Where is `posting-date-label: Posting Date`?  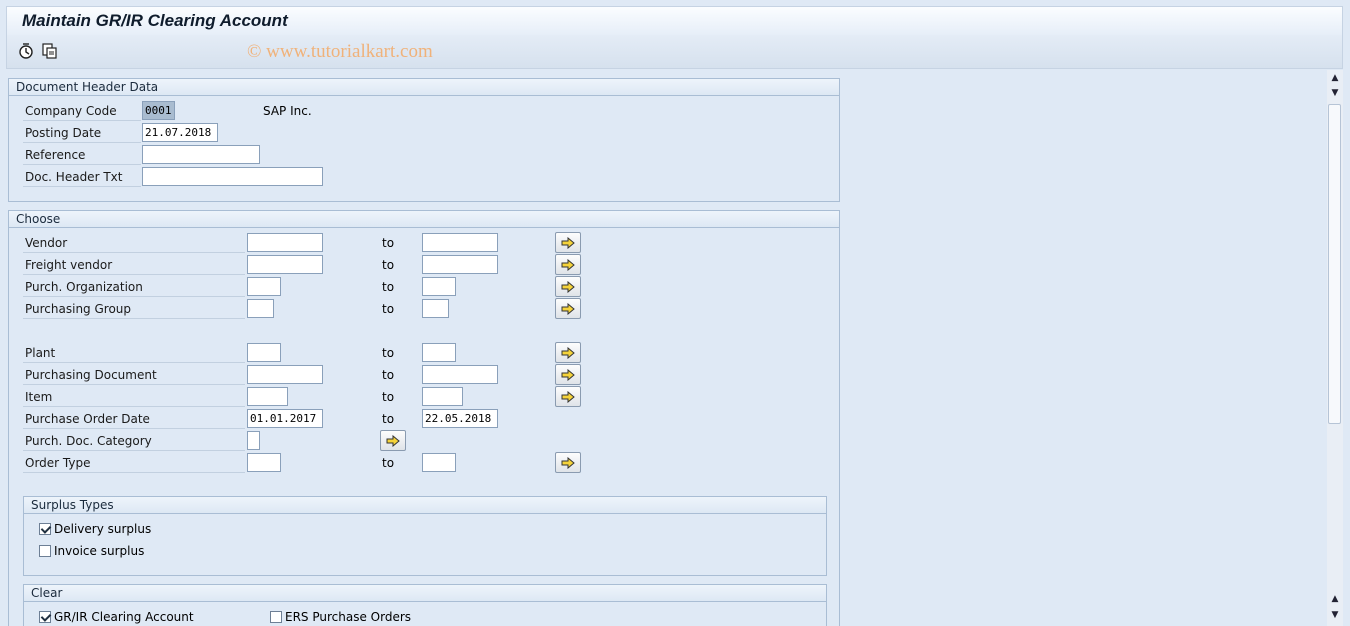 posting-date-label: Posting Date is located at coordinates (82, 133).